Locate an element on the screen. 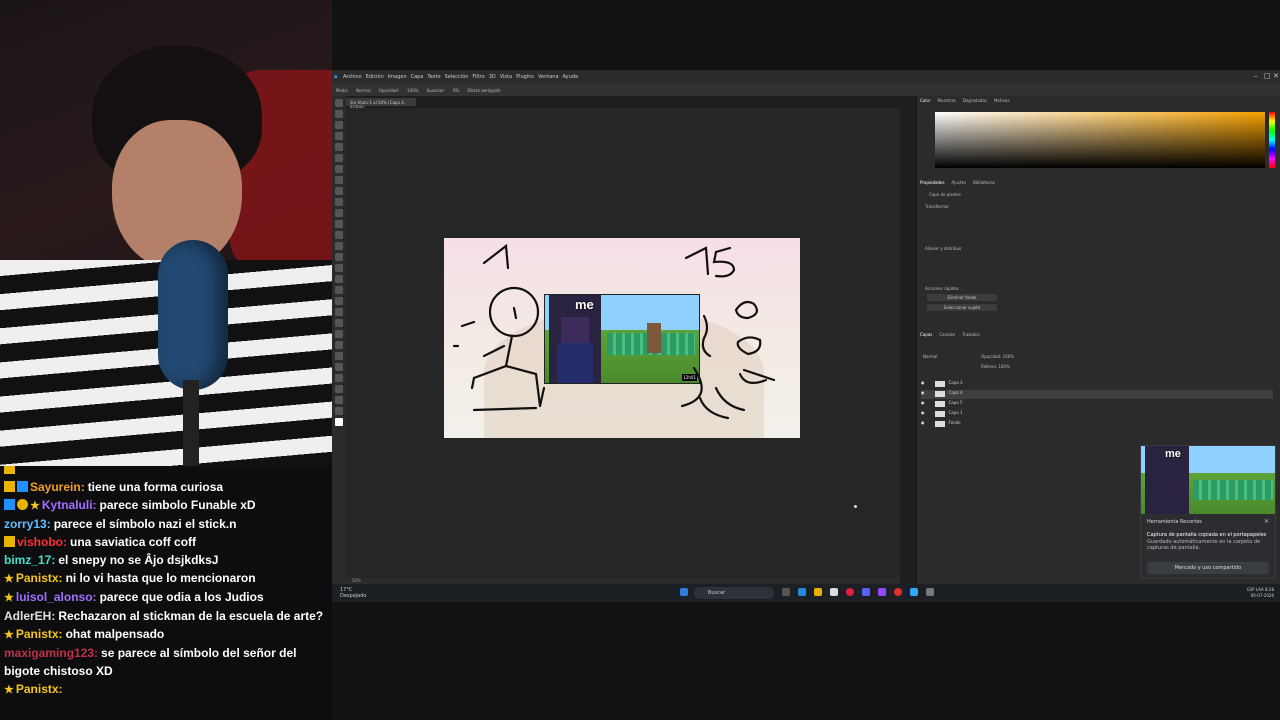 The width and height of the screenshot is (1280, 720). option-item: Suavizar: is located at coordinates (435, 90).